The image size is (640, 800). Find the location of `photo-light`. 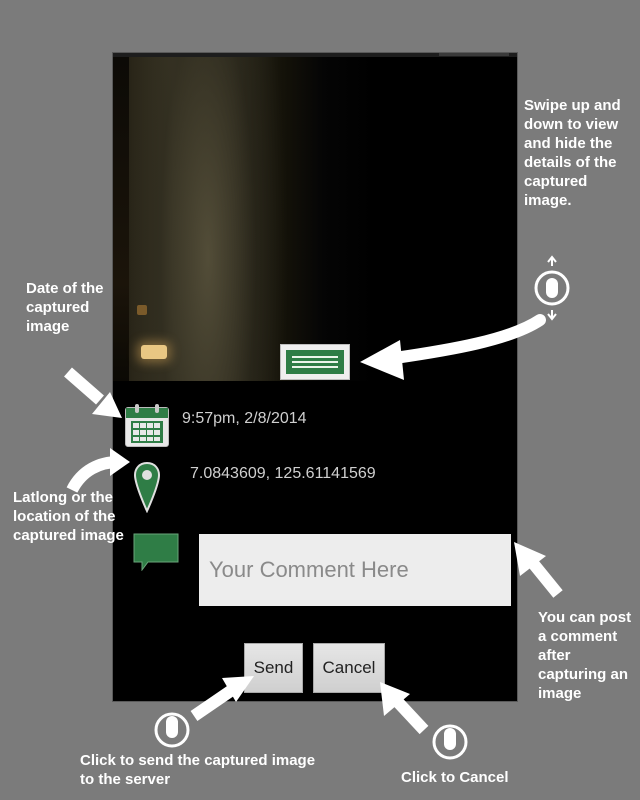

photo-light is located at coordinates (154, 352).